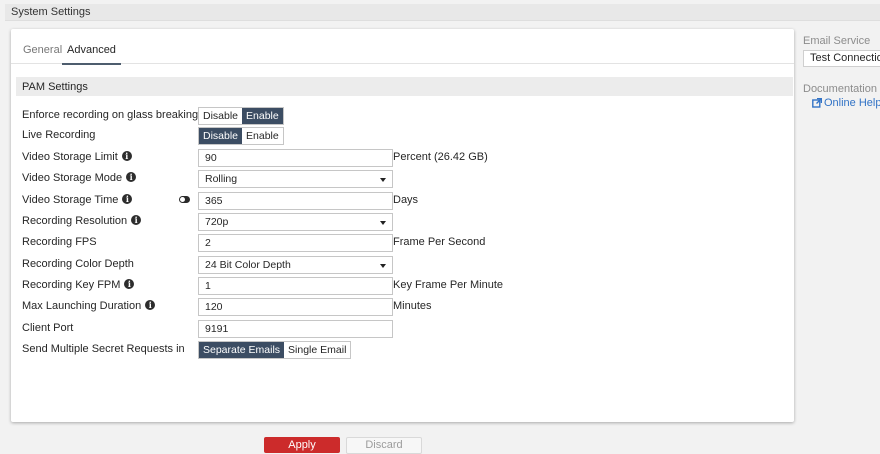  What do you see at coordinates (48, 328) in the screenshot?
I see `client-port-label: Client Port` at bounding box center [48, 328].